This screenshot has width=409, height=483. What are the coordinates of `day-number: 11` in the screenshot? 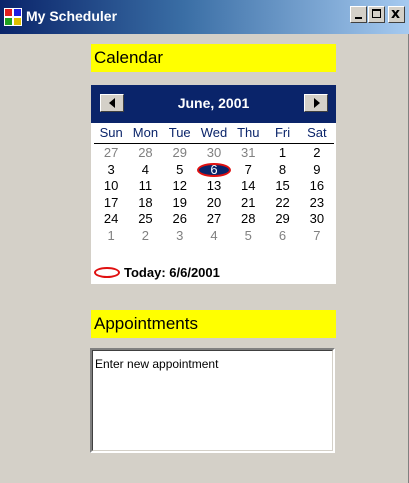 It's located at (145, 185).